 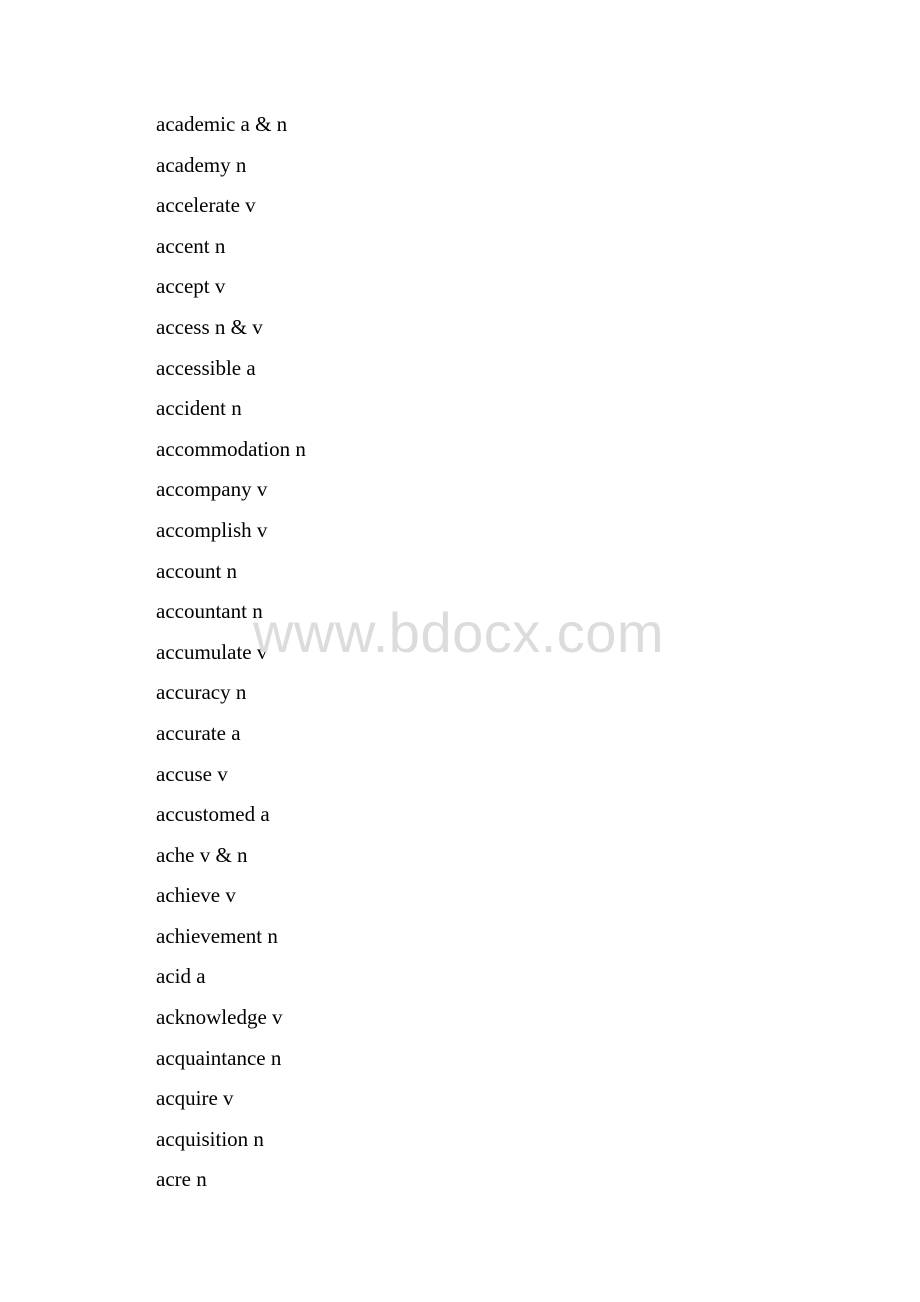 I want to click on vocabulary-entry: academic a & n, so click(x=231, y=130).